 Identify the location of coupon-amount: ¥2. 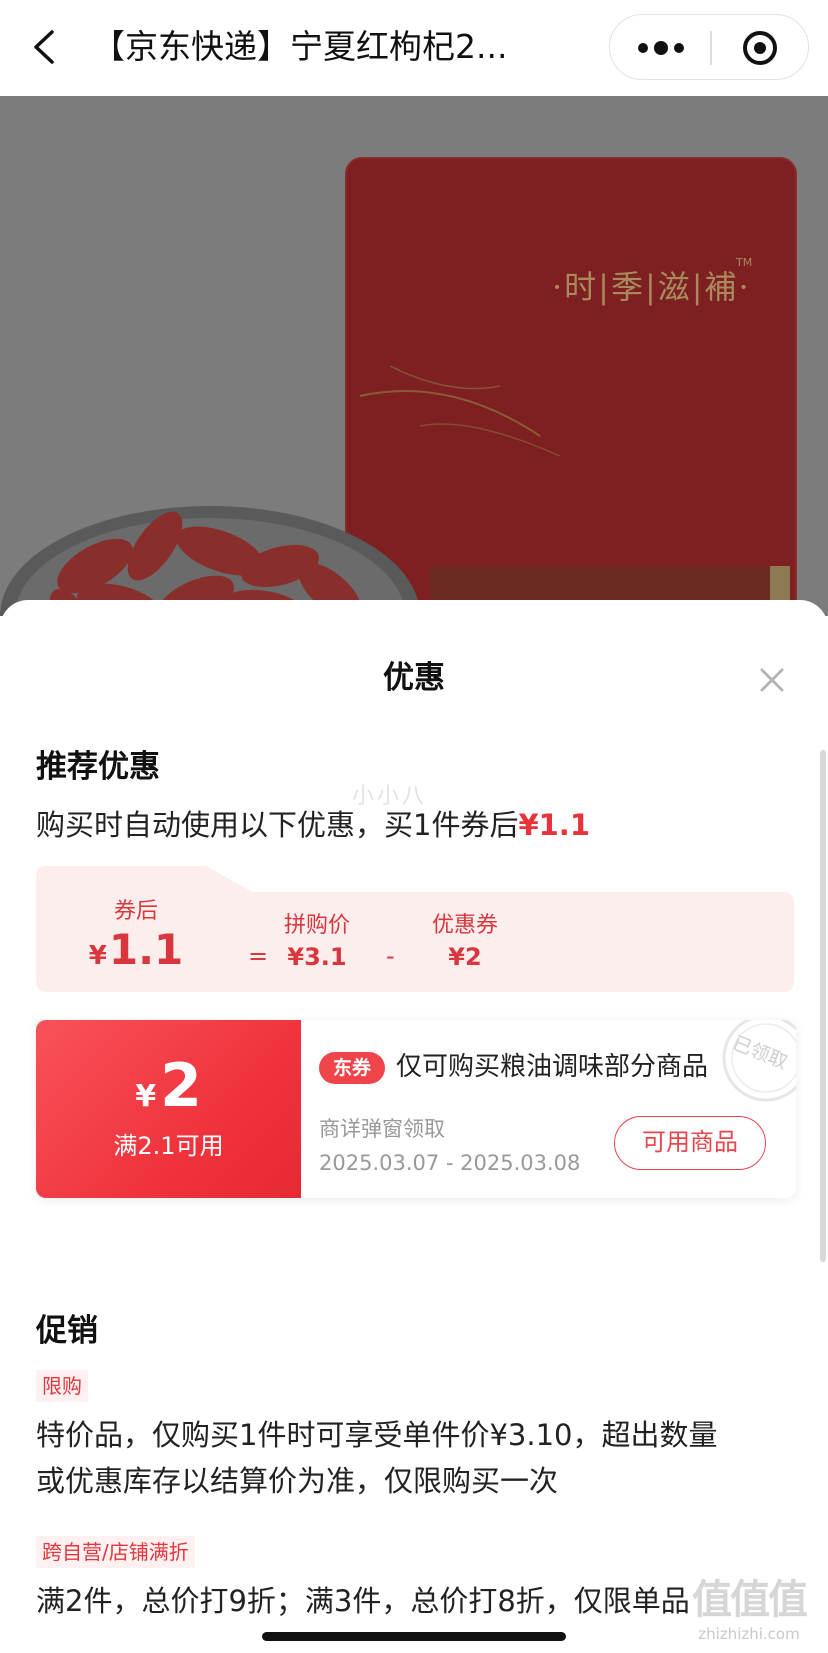
(168, 1086).